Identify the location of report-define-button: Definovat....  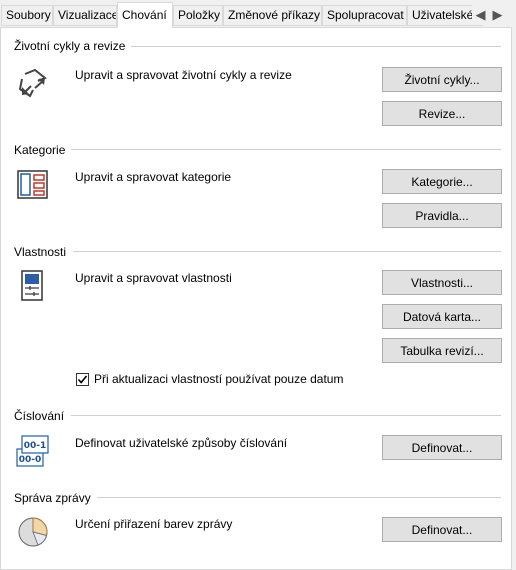
(442, 529).